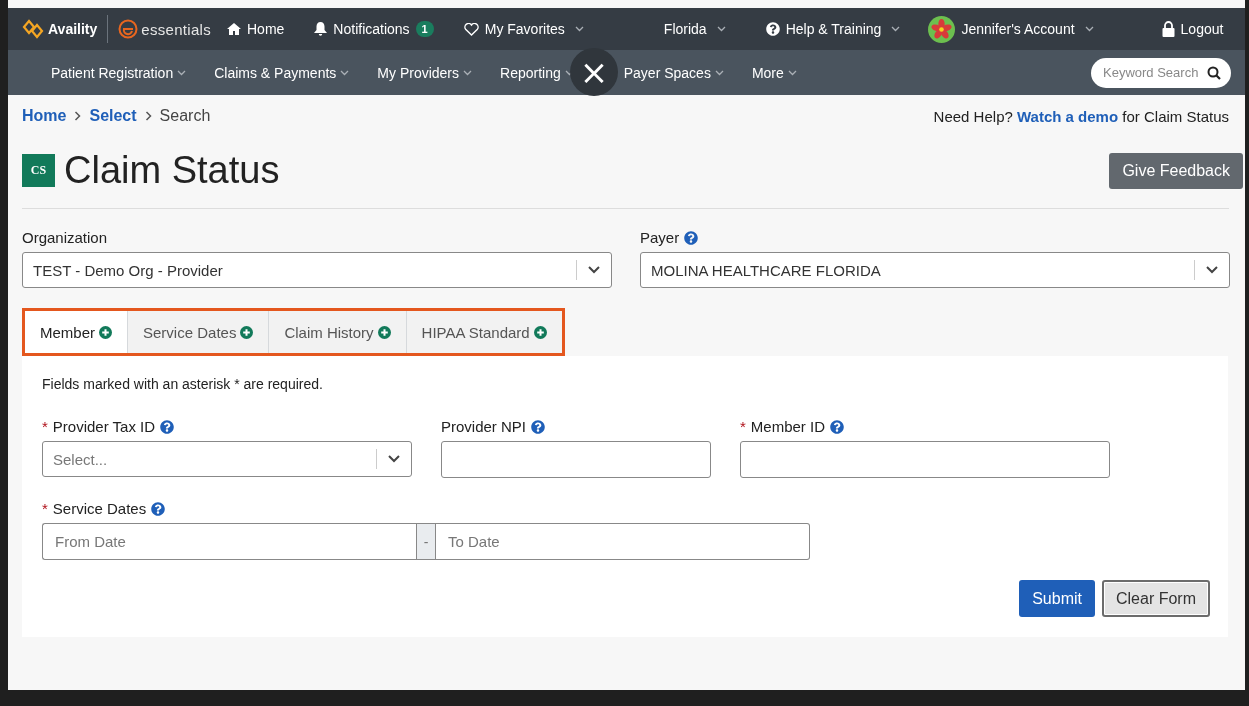 The height and width of the screenshot is (706, 1249). I want to click on field-label: * Provider Tax ID, so click(227, 426).